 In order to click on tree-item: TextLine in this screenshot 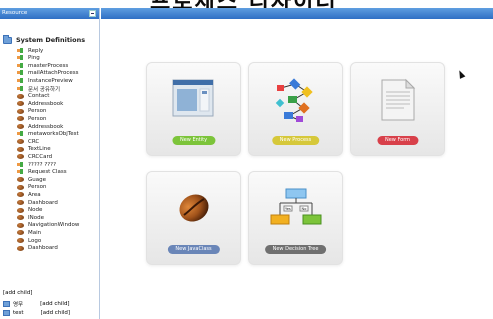, I will do `click(34, 149)`.